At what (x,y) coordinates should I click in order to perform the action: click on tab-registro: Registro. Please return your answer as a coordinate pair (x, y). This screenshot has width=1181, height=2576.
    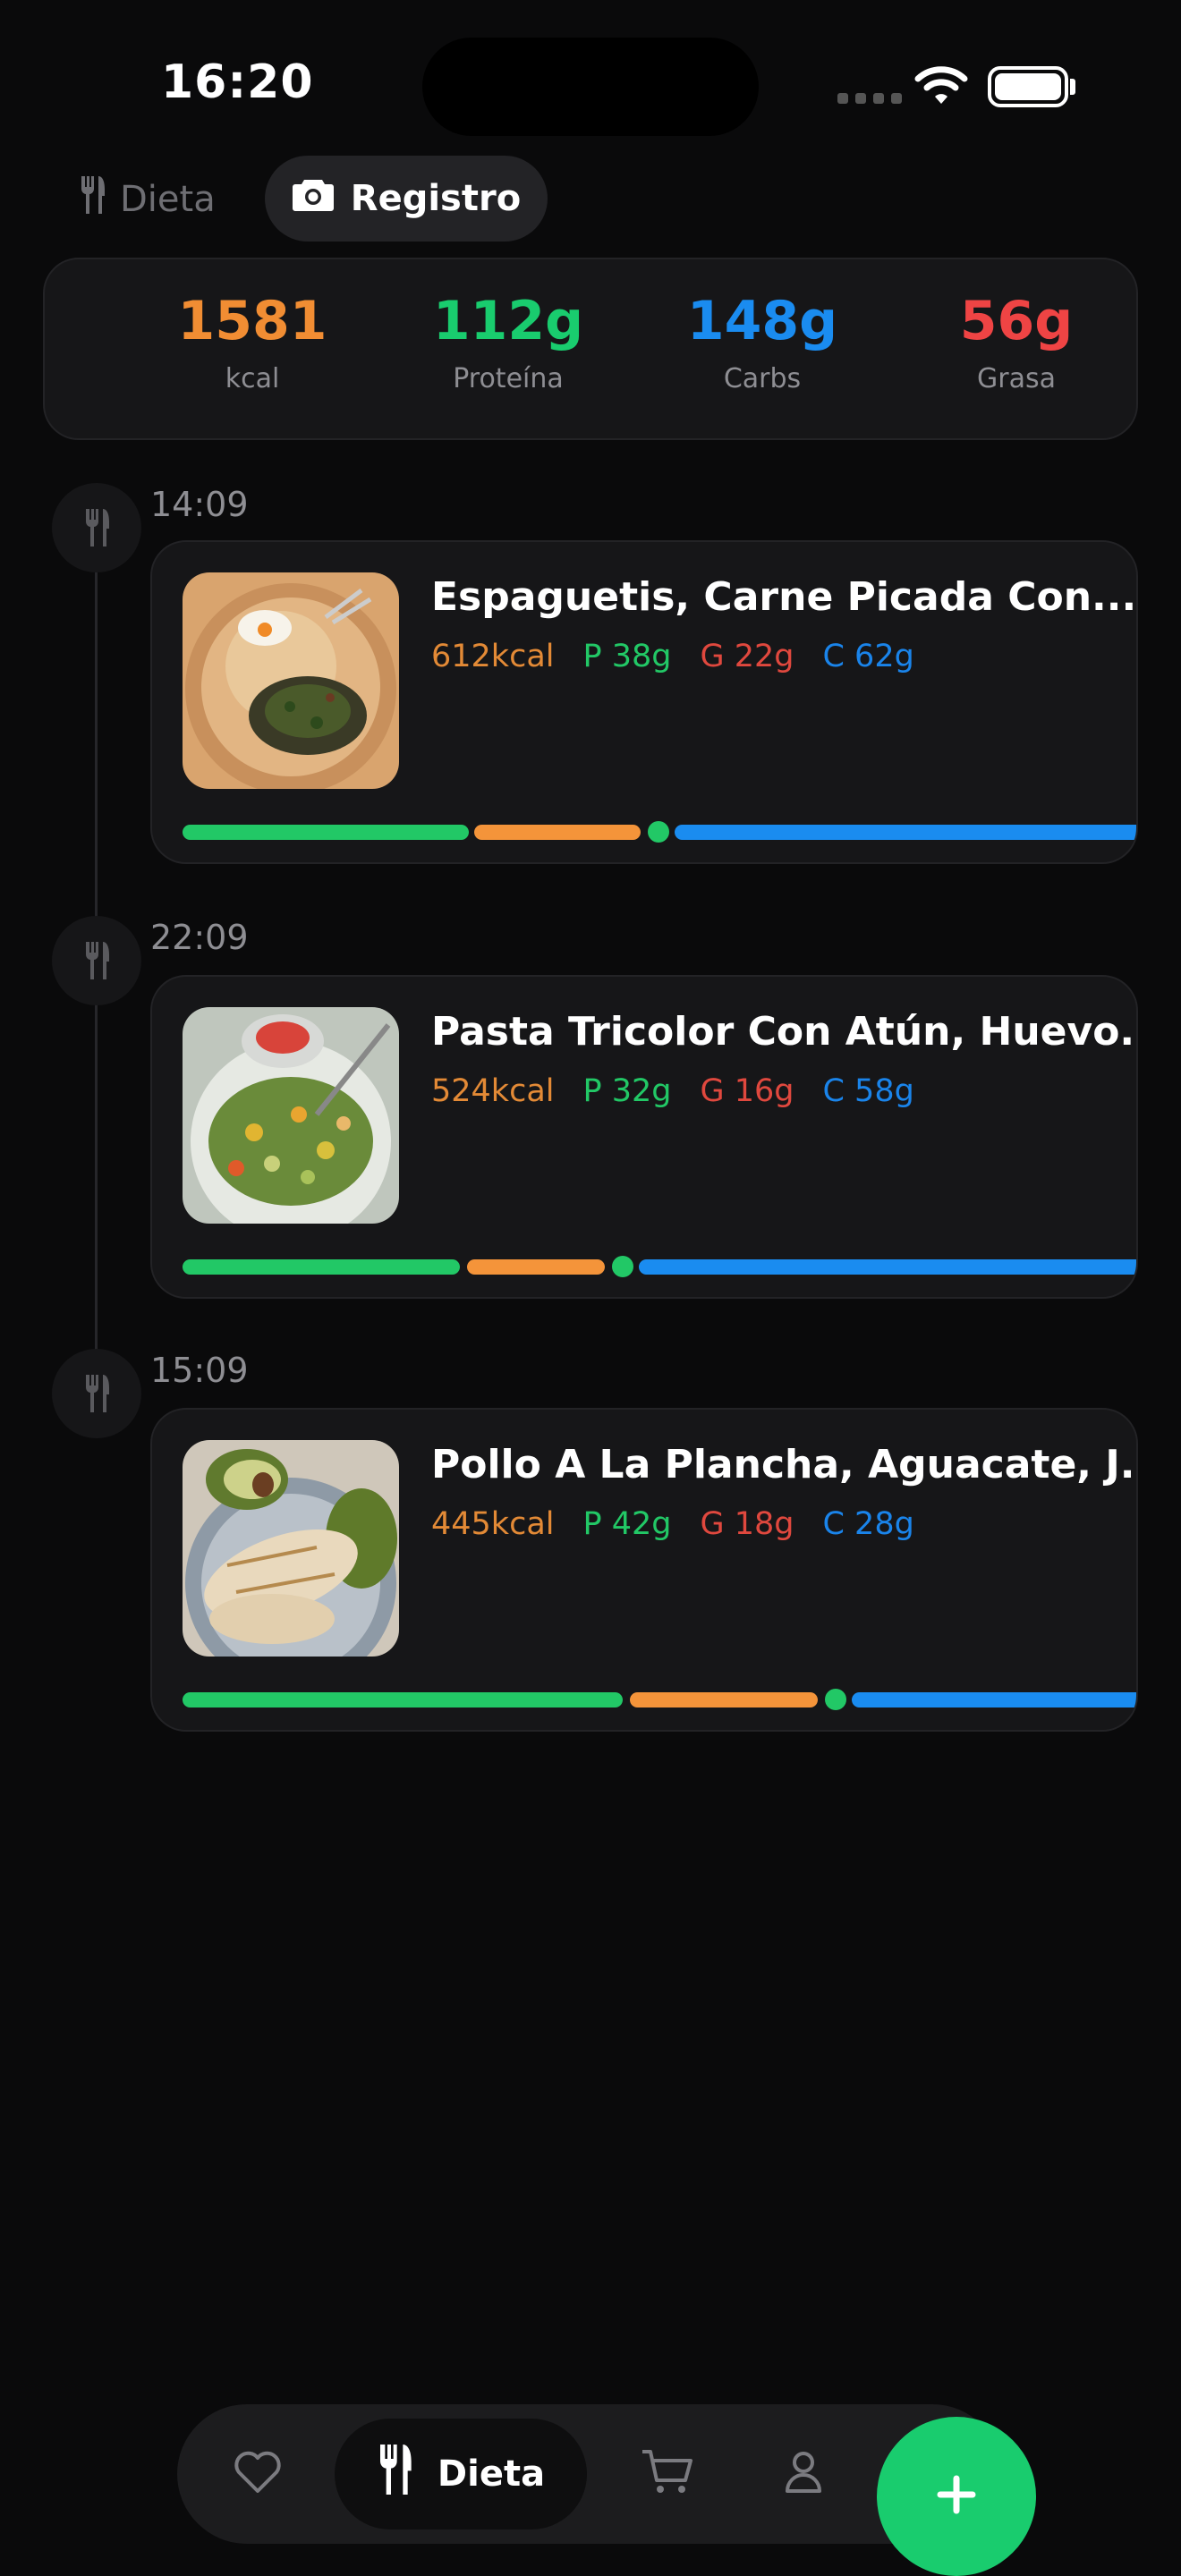
    Looking at the image, I should click on (406, 199).